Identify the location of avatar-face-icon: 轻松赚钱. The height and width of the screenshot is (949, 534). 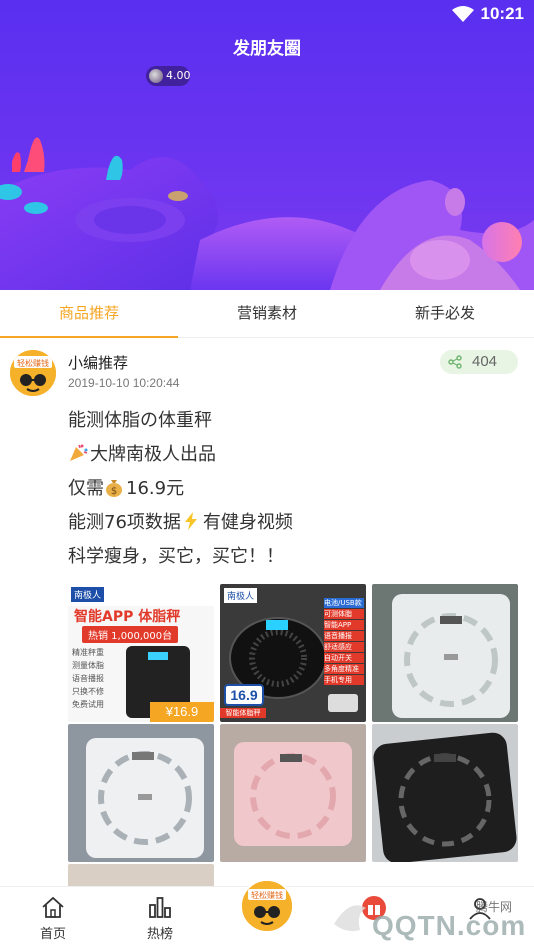
(33, 373).